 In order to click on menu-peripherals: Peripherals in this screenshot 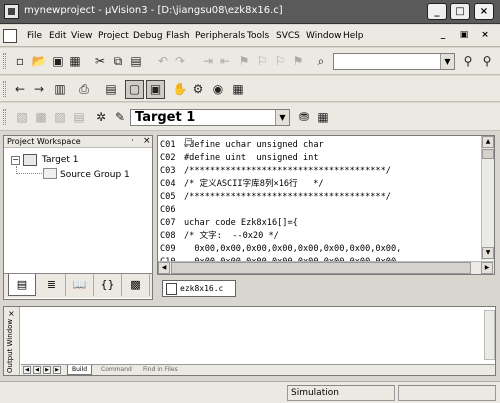, I will do `click(220, 36)`.